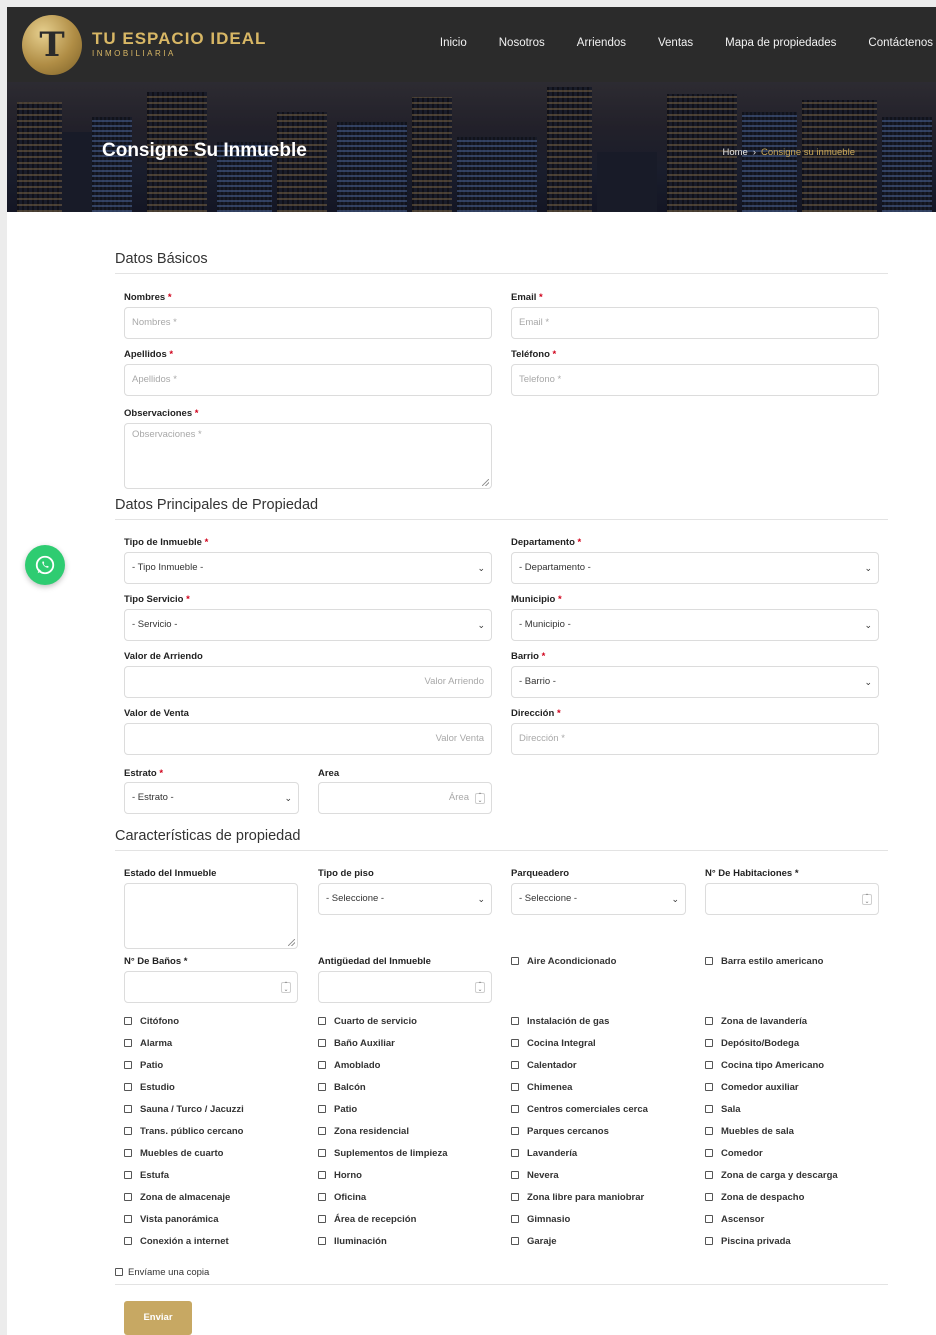  I want to click on amenity-checkbox: Estufa, so click(146, 1175).